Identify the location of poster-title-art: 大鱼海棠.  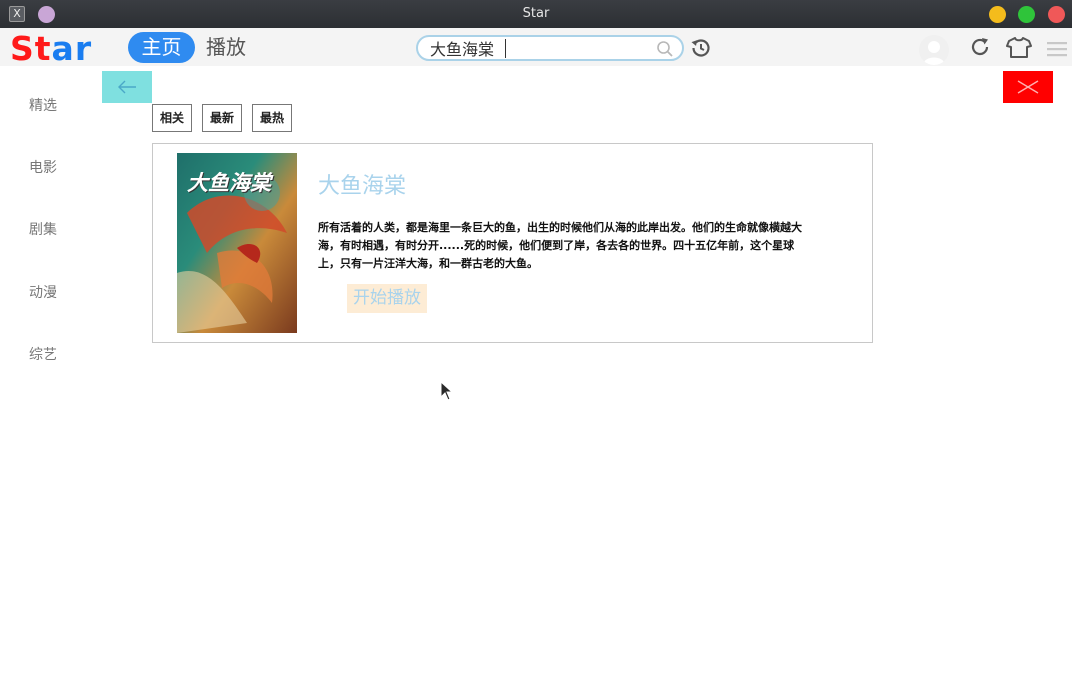
(229, 183).